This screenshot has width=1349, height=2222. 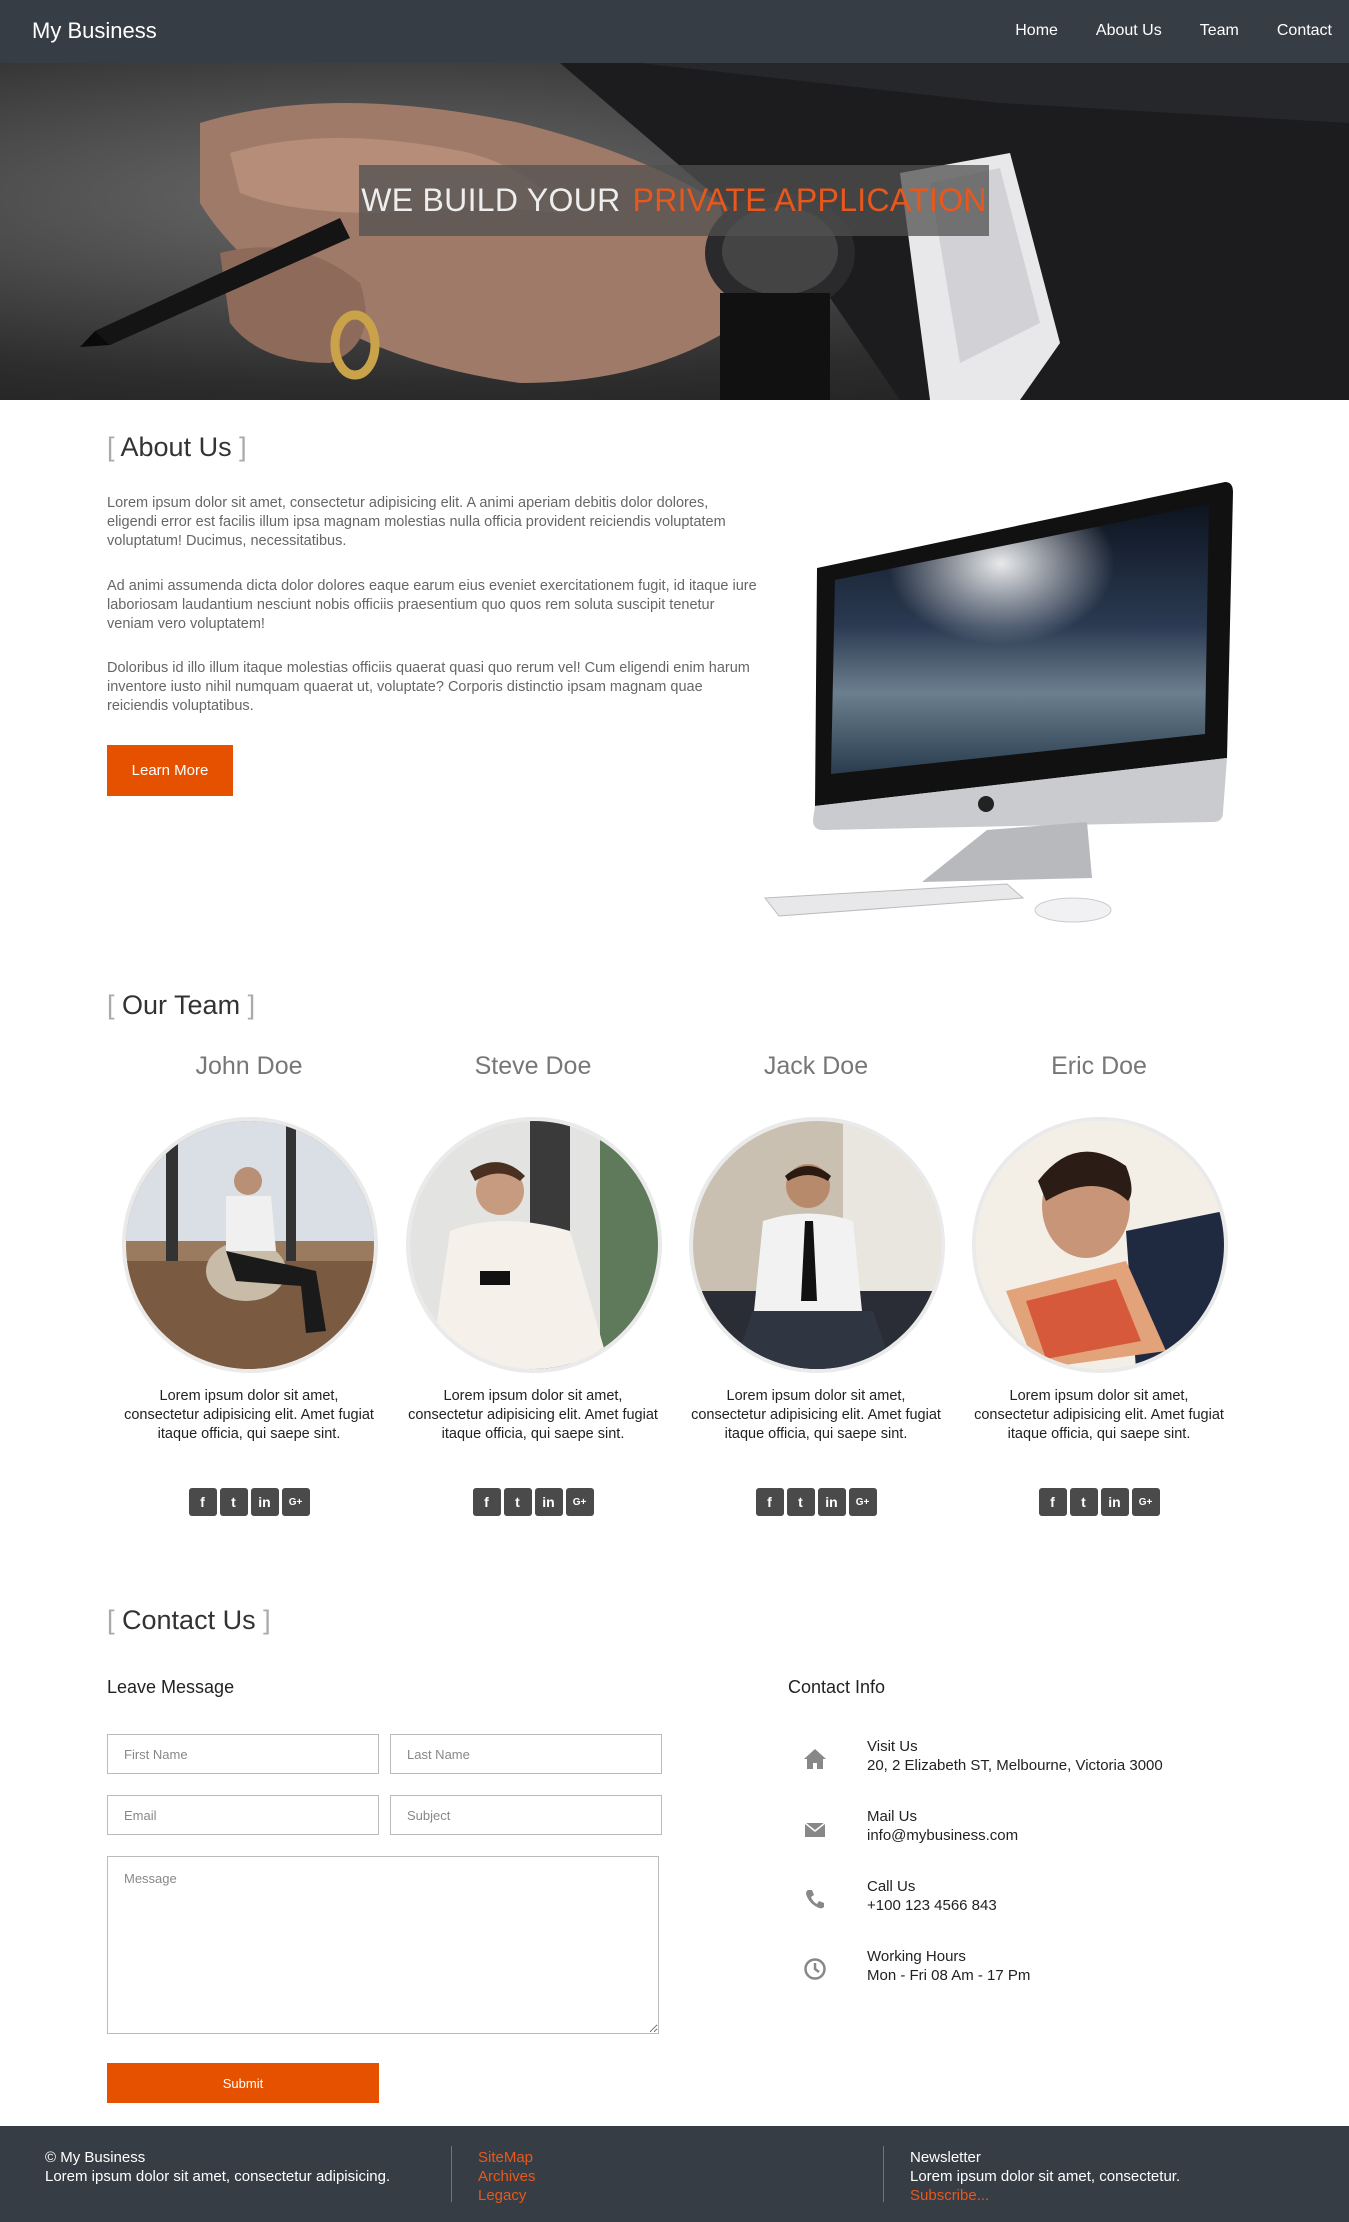 I want to click on first-name-field, so click(x=243, y=1754).